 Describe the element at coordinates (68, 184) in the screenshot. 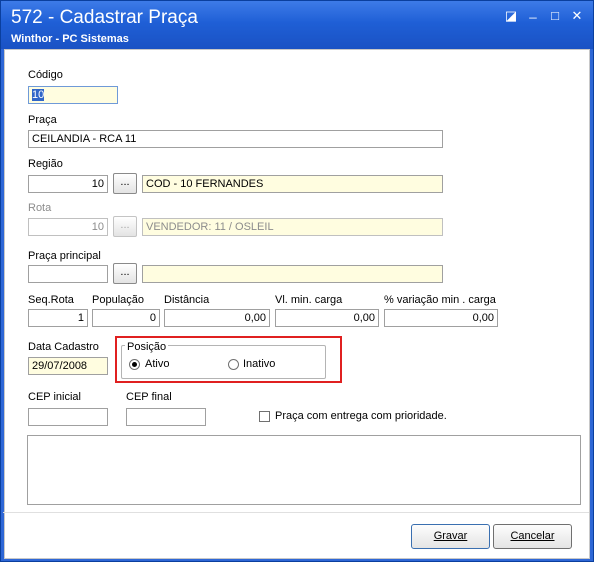

I see `regiao-code-field: 10` at that location.